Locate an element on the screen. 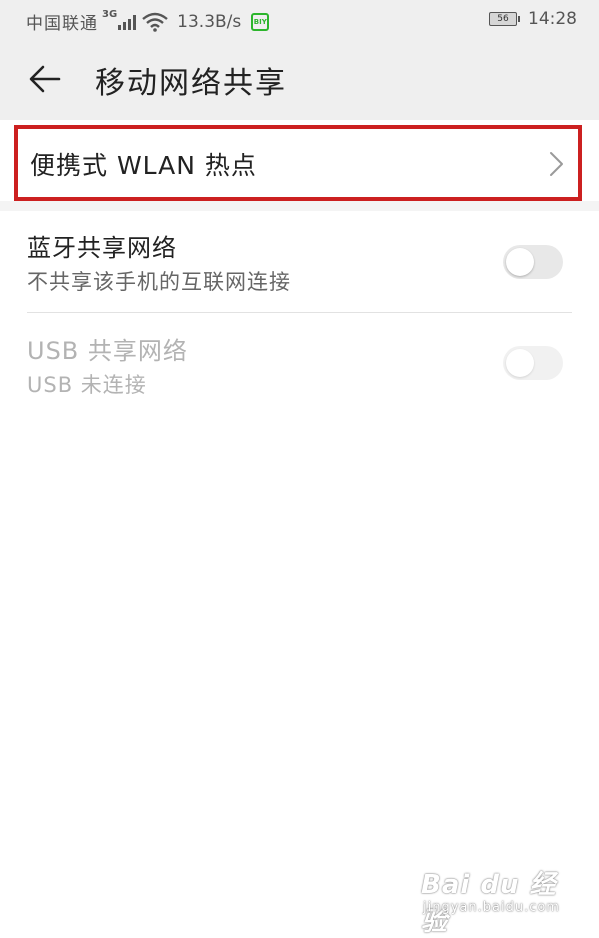 The image size is (599, 938). battery-icon: 56 is located at coordinates (504, 19).